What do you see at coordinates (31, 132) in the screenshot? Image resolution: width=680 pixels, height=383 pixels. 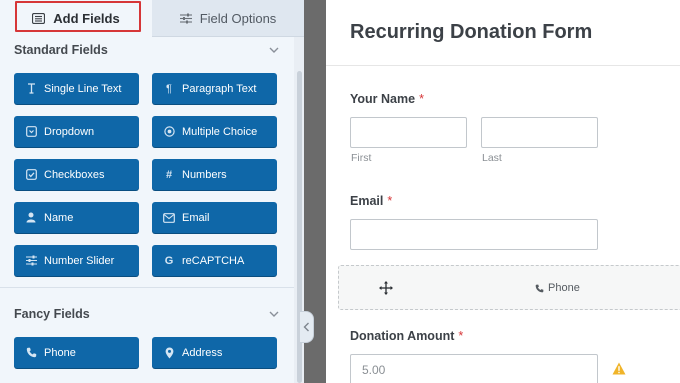 I see `dropdown-icon` at bounding box center [31, 132].